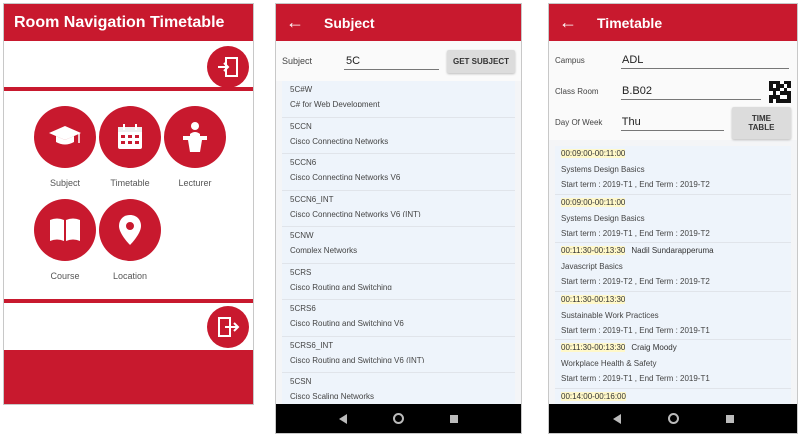 The image size is (803, 437). I want to click on entry-time-row: 00:11:30-00:13:30, so click(673, 299).